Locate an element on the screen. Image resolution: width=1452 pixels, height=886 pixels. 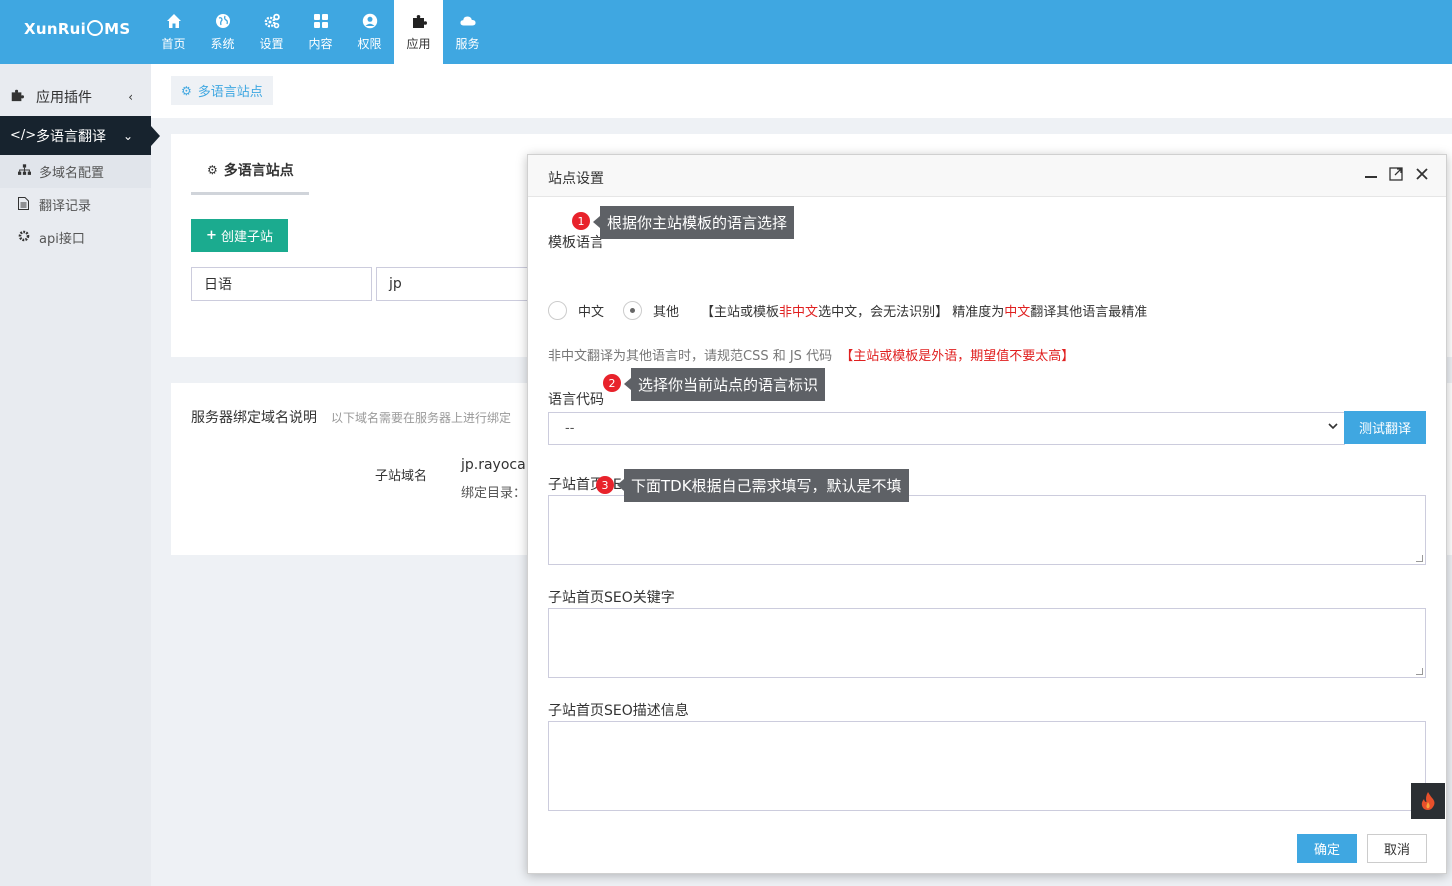
plus-icon: + is located at coordinates (211, 235).